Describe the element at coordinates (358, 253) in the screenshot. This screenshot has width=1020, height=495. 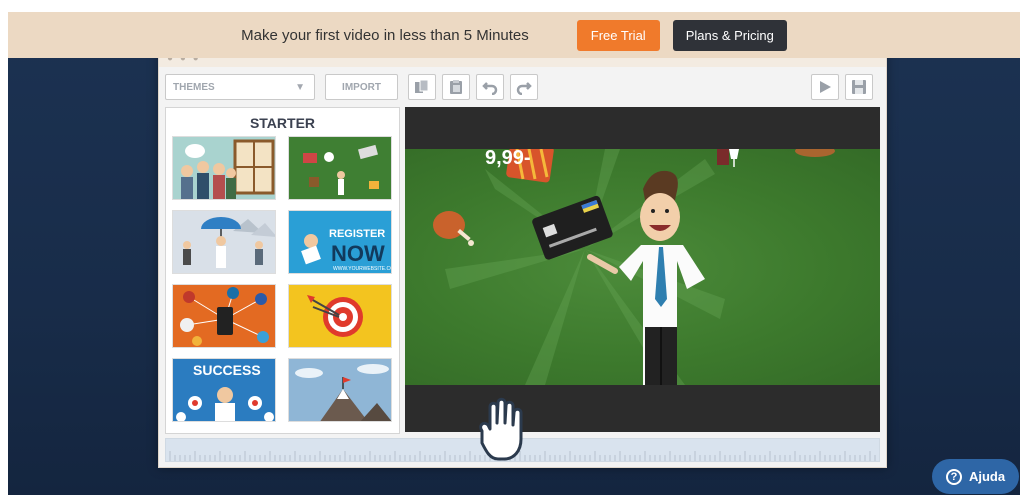
I see `svg-text: NOW` at that location.